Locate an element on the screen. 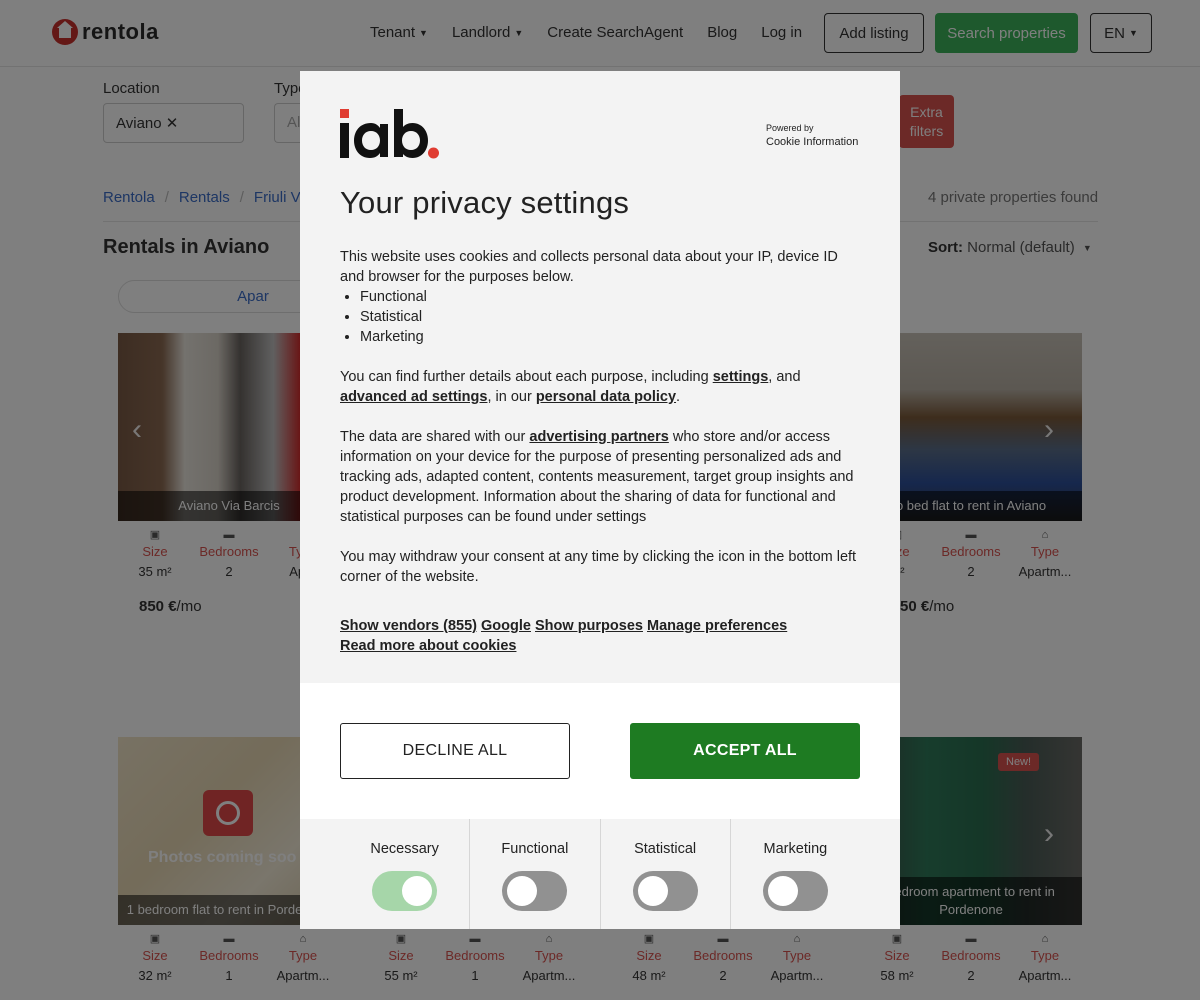  google-link: Google is located at coordinates (506, 626).